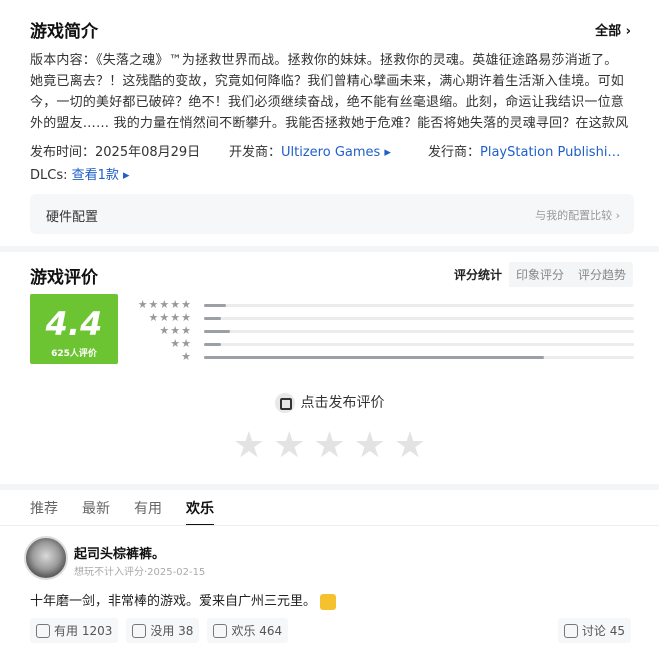  Describe the element at coordinates (96, 512) in the screenshot. I see `tab-latest: 最新` at that location.